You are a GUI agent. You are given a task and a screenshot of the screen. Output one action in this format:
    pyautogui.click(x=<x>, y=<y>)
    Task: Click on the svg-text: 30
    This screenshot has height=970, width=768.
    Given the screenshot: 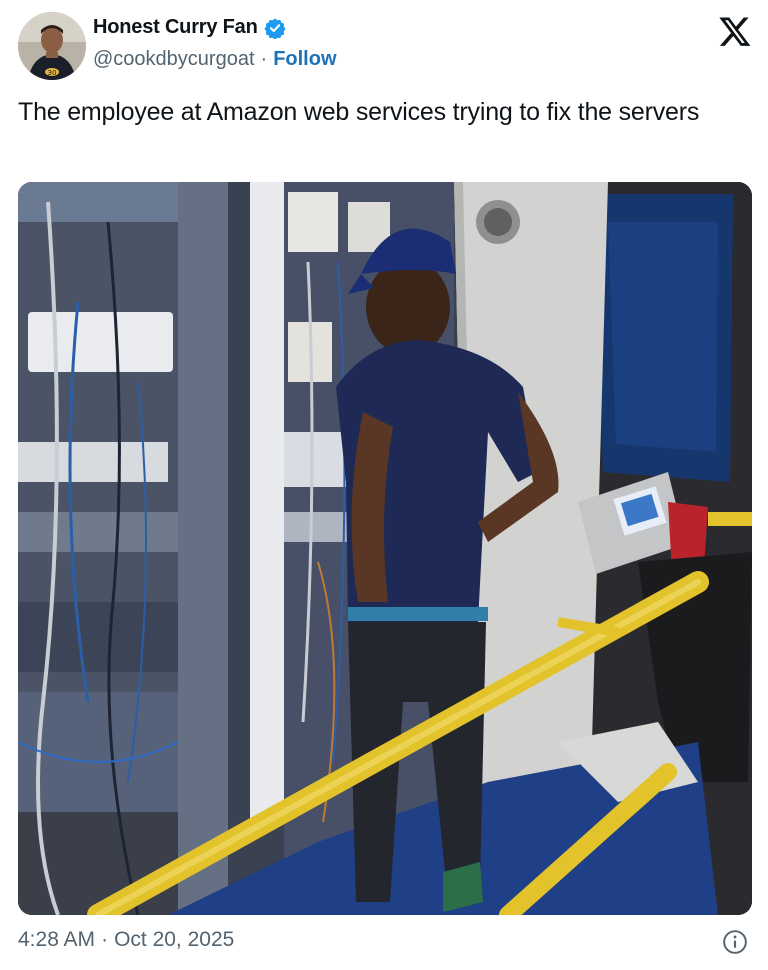 What is the action you would take?
    pyautogui.click(x=52, y=73)
    